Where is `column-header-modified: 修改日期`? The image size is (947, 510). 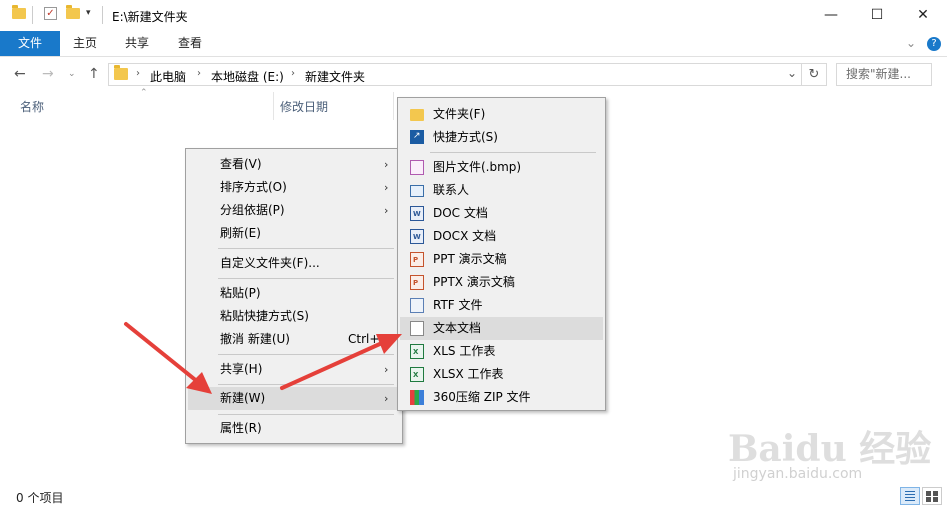 column-header-modified: 修改日期 is located at coordinates (304, 107).